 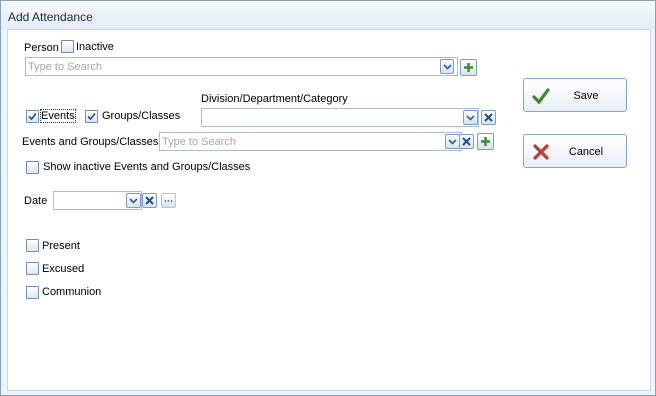 I want to click on groups-classes-checkbox, so click(x=91, y=116).